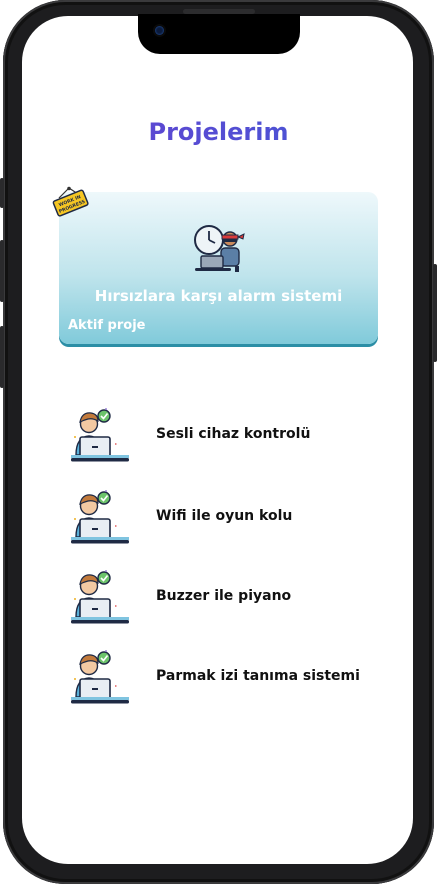  What do you see at coordinates (435, 313) in the screenshot?
I see `power-button` at bounding box center [435, 313].